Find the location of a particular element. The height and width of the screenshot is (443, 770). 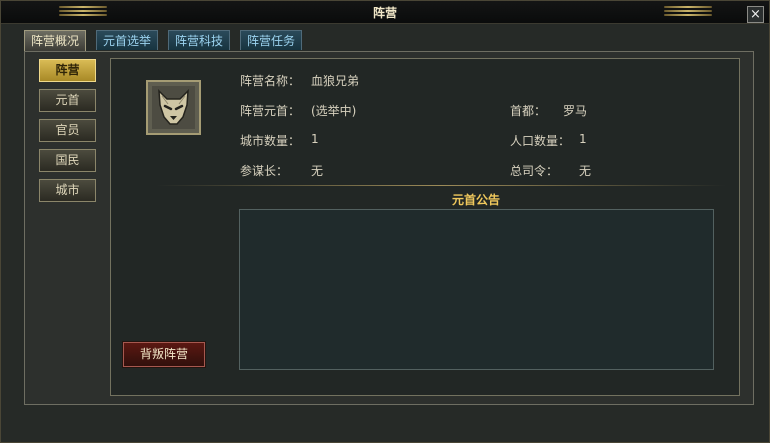

sidebar-item-leader: 元首 is located at coordinates (67, 100).